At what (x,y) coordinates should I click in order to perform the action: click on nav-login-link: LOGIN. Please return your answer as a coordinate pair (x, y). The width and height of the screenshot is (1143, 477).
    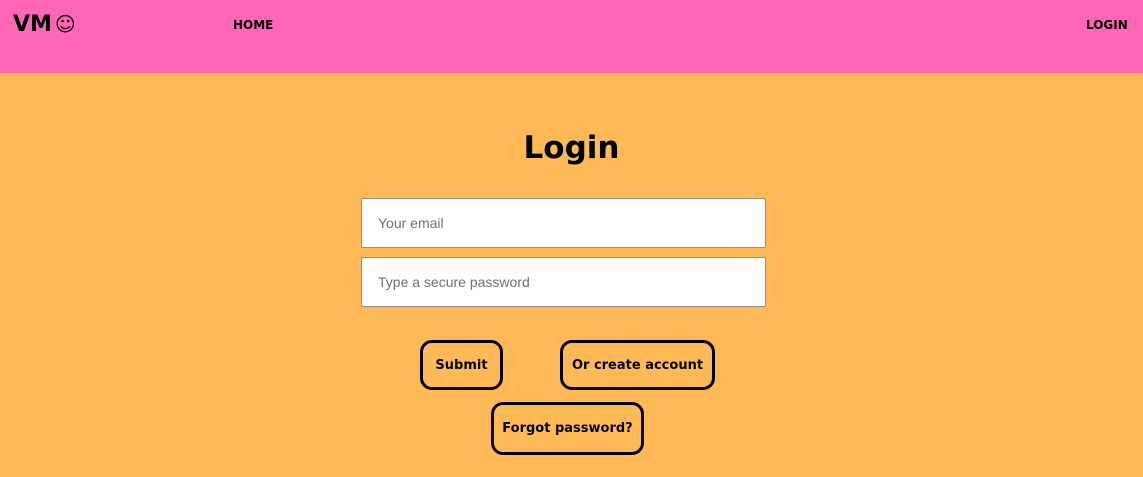
    Looking at the image, I should click on (1107, 25).